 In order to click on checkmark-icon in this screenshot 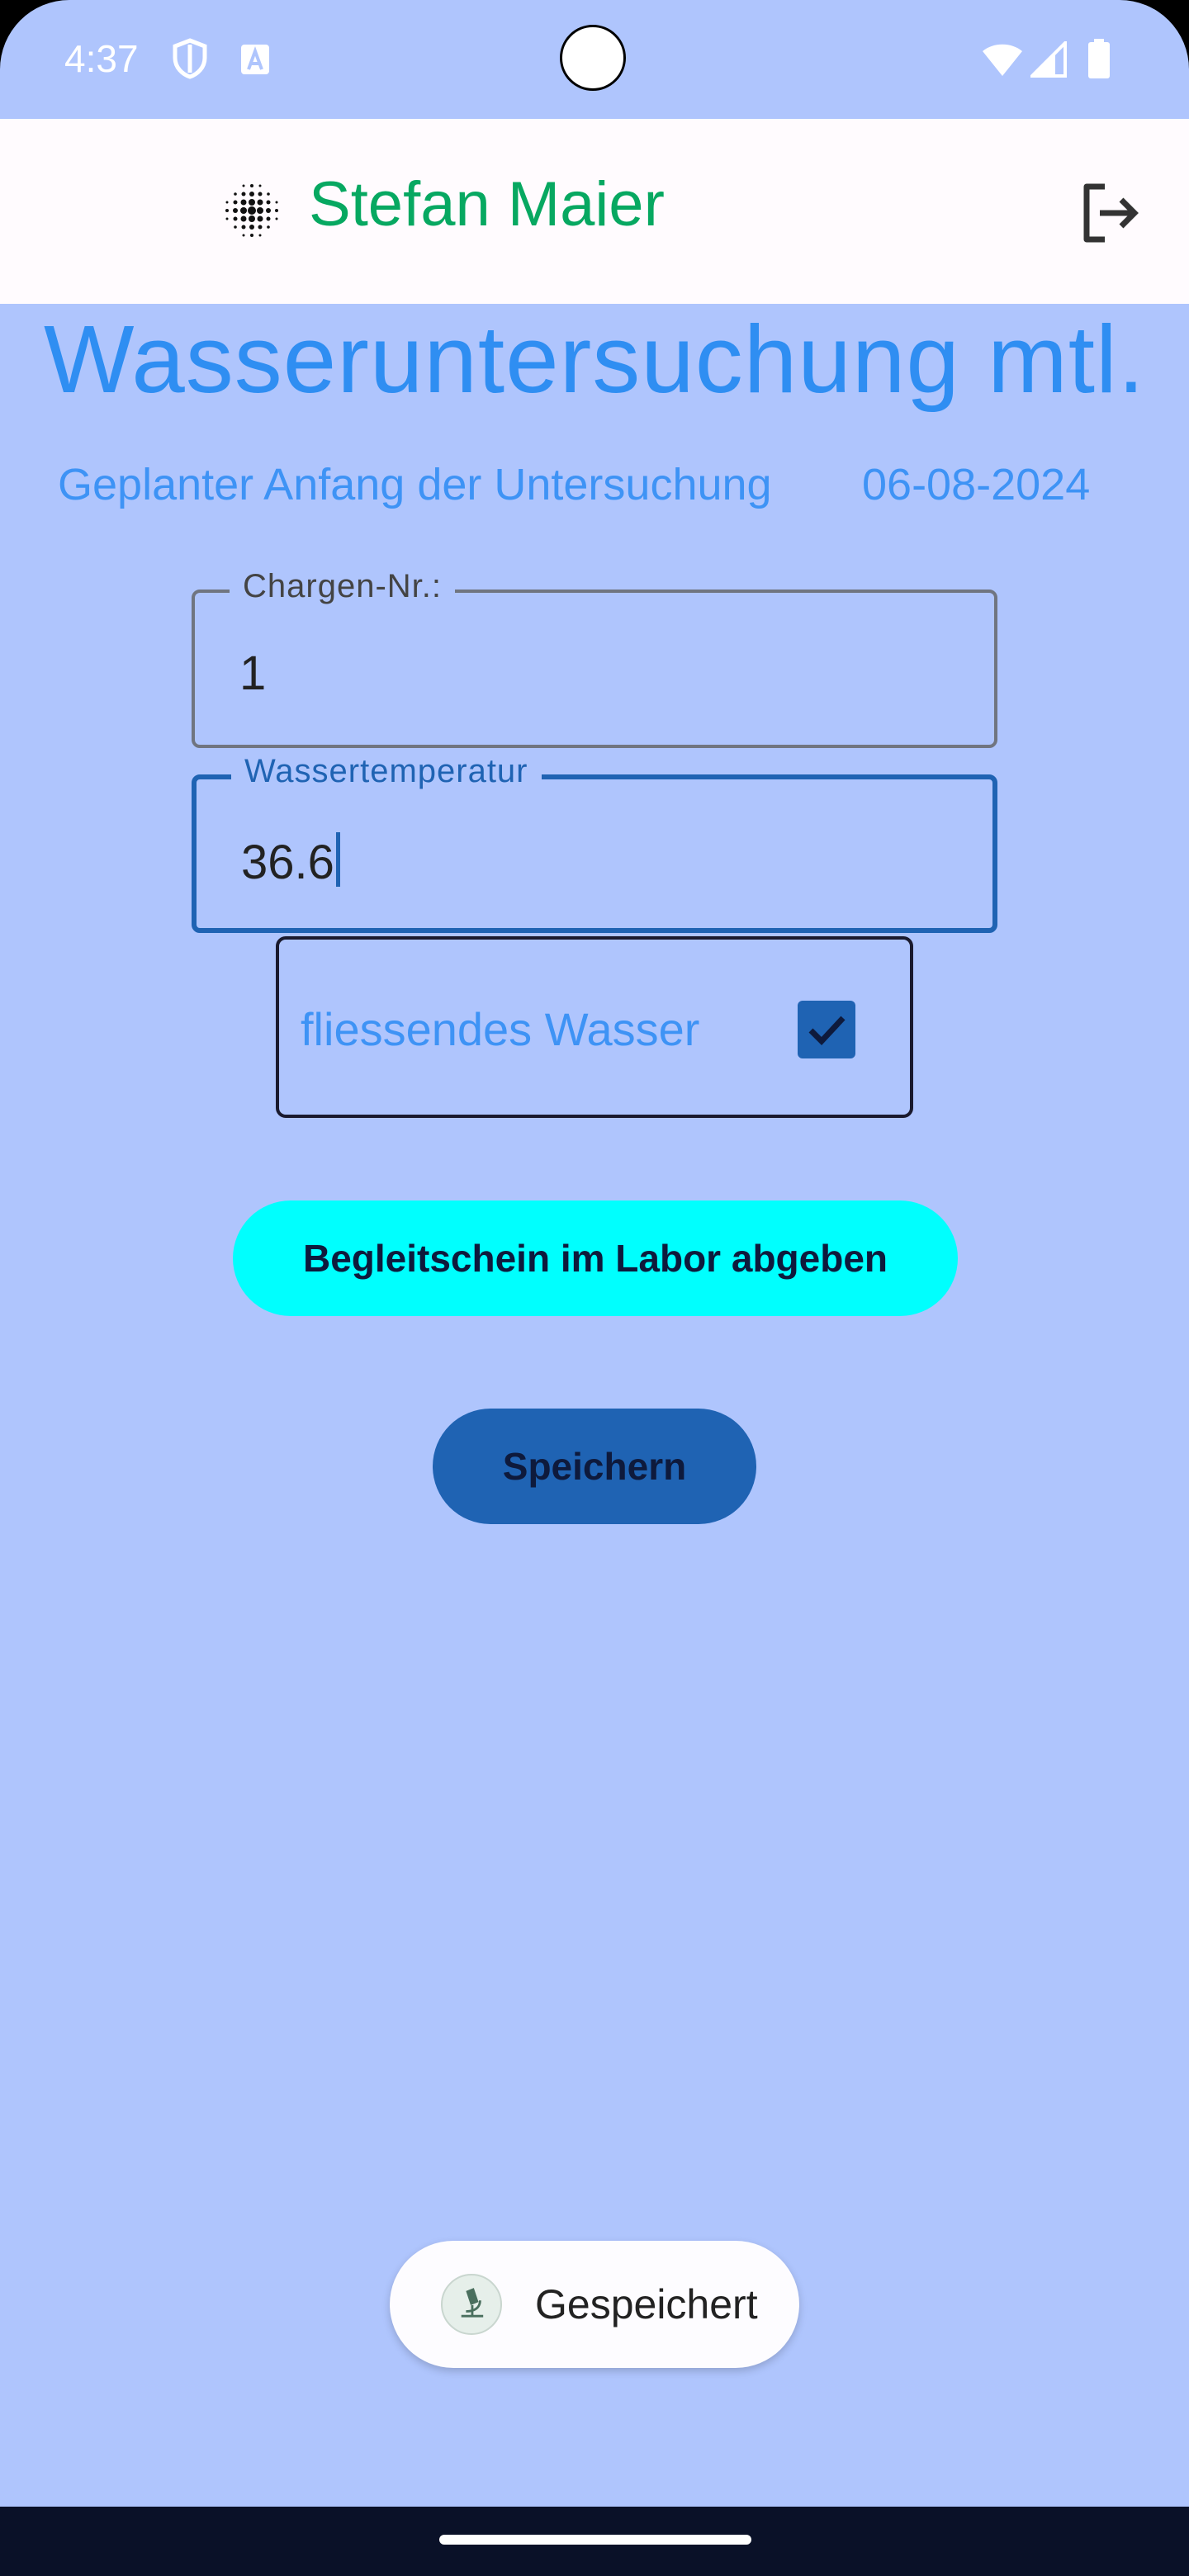, I will do `click(827, 1031)`.